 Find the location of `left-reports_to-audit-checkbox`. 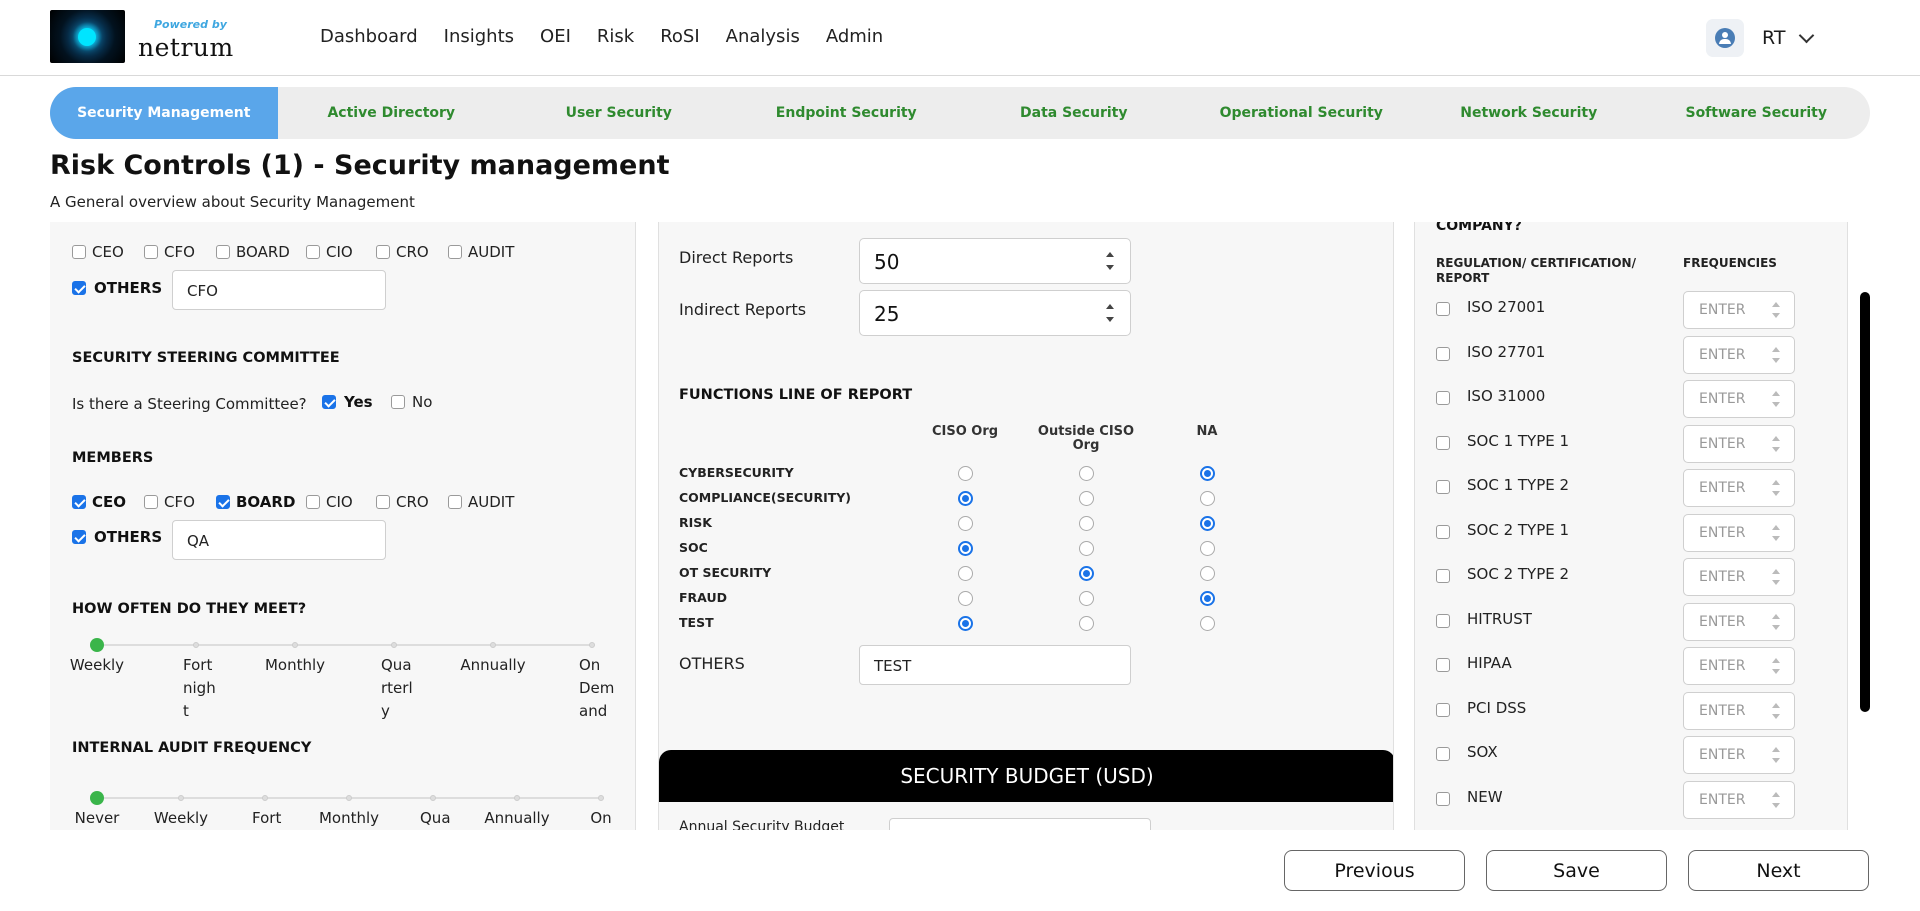

left-reports_to-audit-checkbox is located at coordinates (455, 252).